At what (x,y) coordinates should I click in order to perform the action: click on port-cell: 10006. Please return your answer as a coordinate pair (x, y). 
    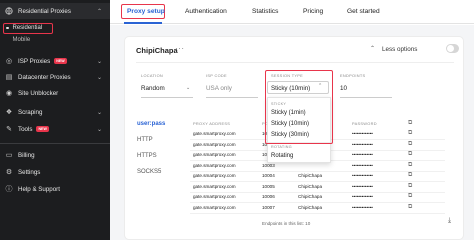
    Looking at the image, I should click on (268, 196).